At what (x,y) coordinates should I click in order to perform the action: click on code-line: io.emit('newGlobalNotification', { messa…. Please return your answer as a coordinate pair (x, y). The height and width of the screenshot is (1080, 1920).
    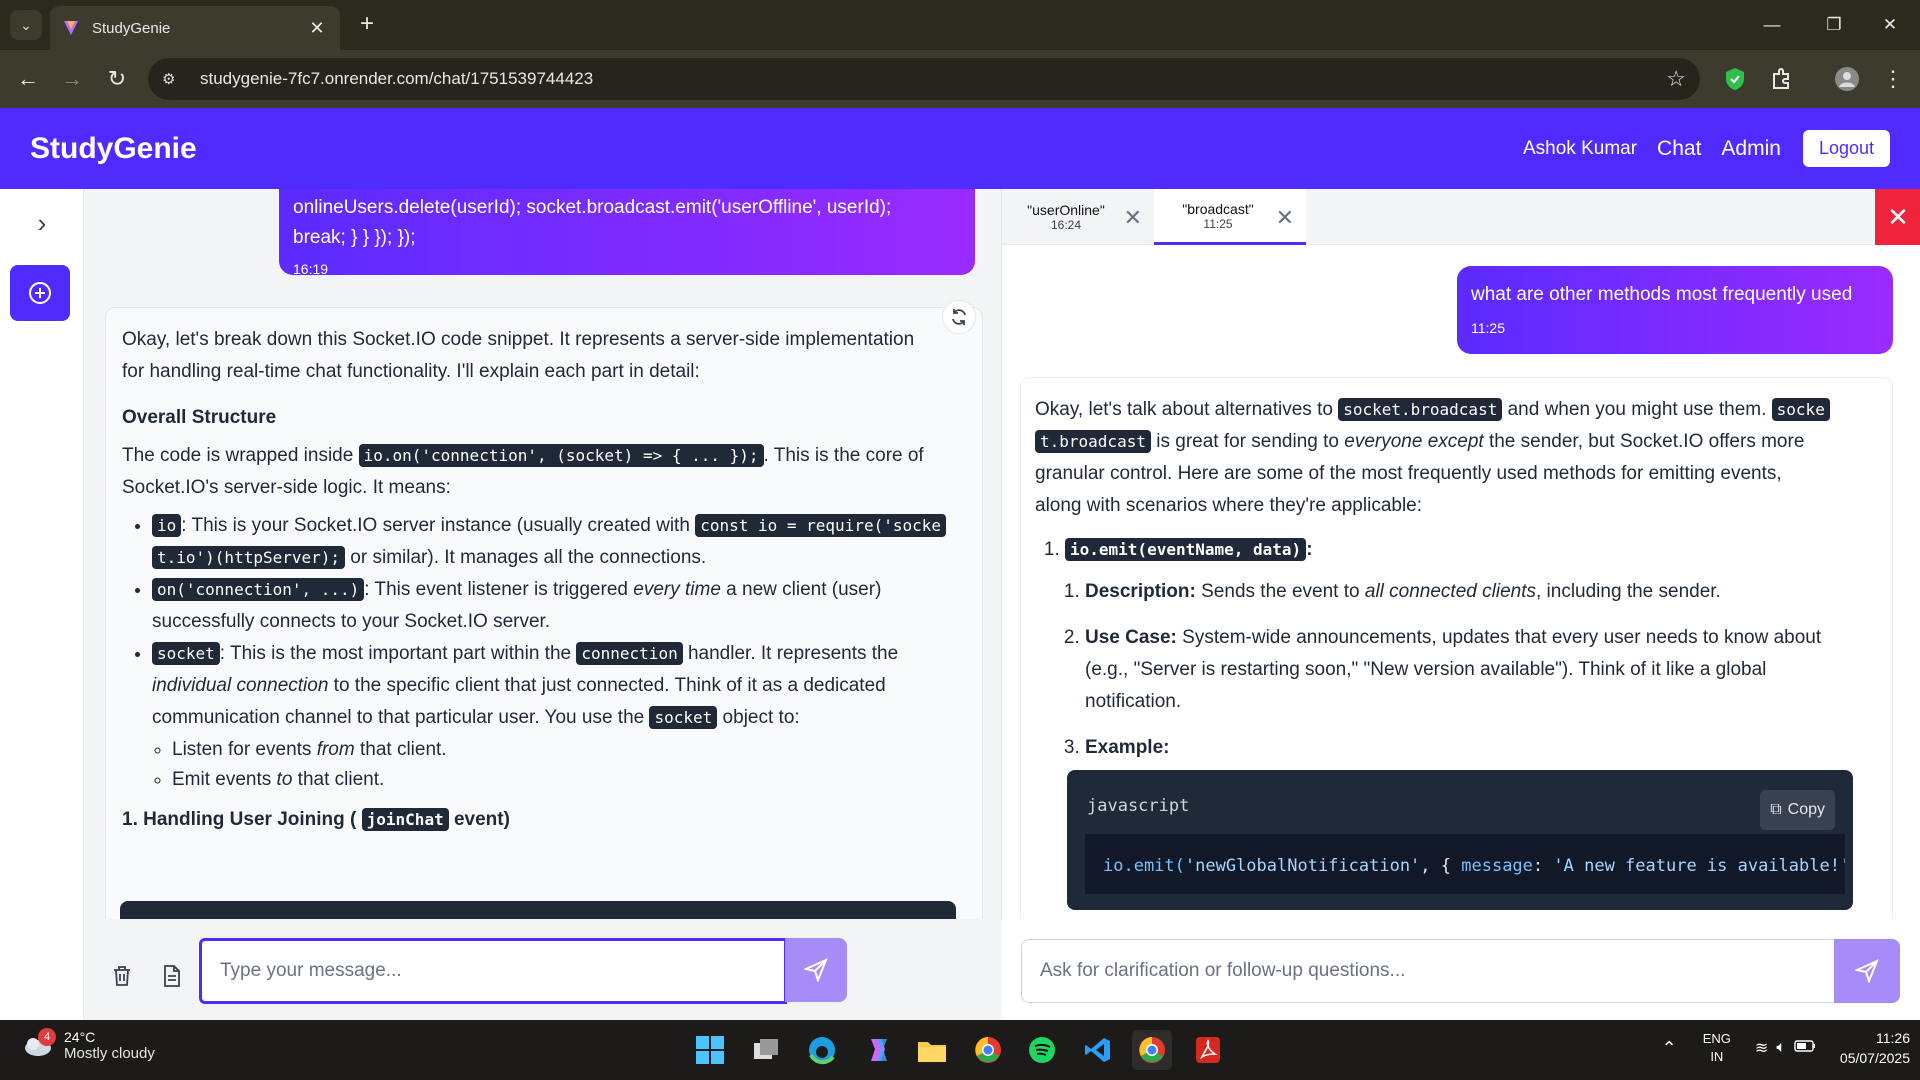
    Looking at the image, I should click on (1465, 864).